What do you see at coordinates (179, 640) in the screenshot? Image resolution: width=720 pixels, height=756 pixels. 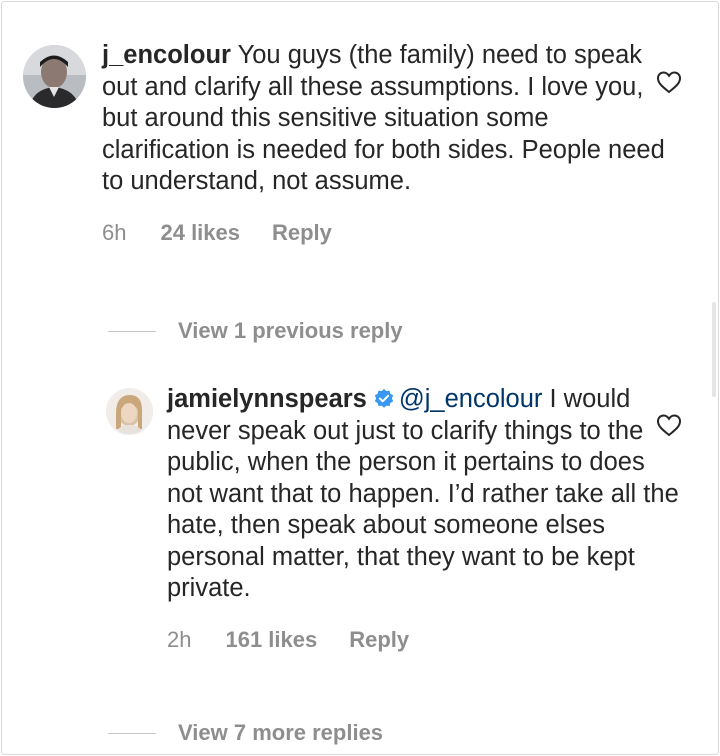 I see `comment-timestamp: 2h` at bounding box center [179, 640].